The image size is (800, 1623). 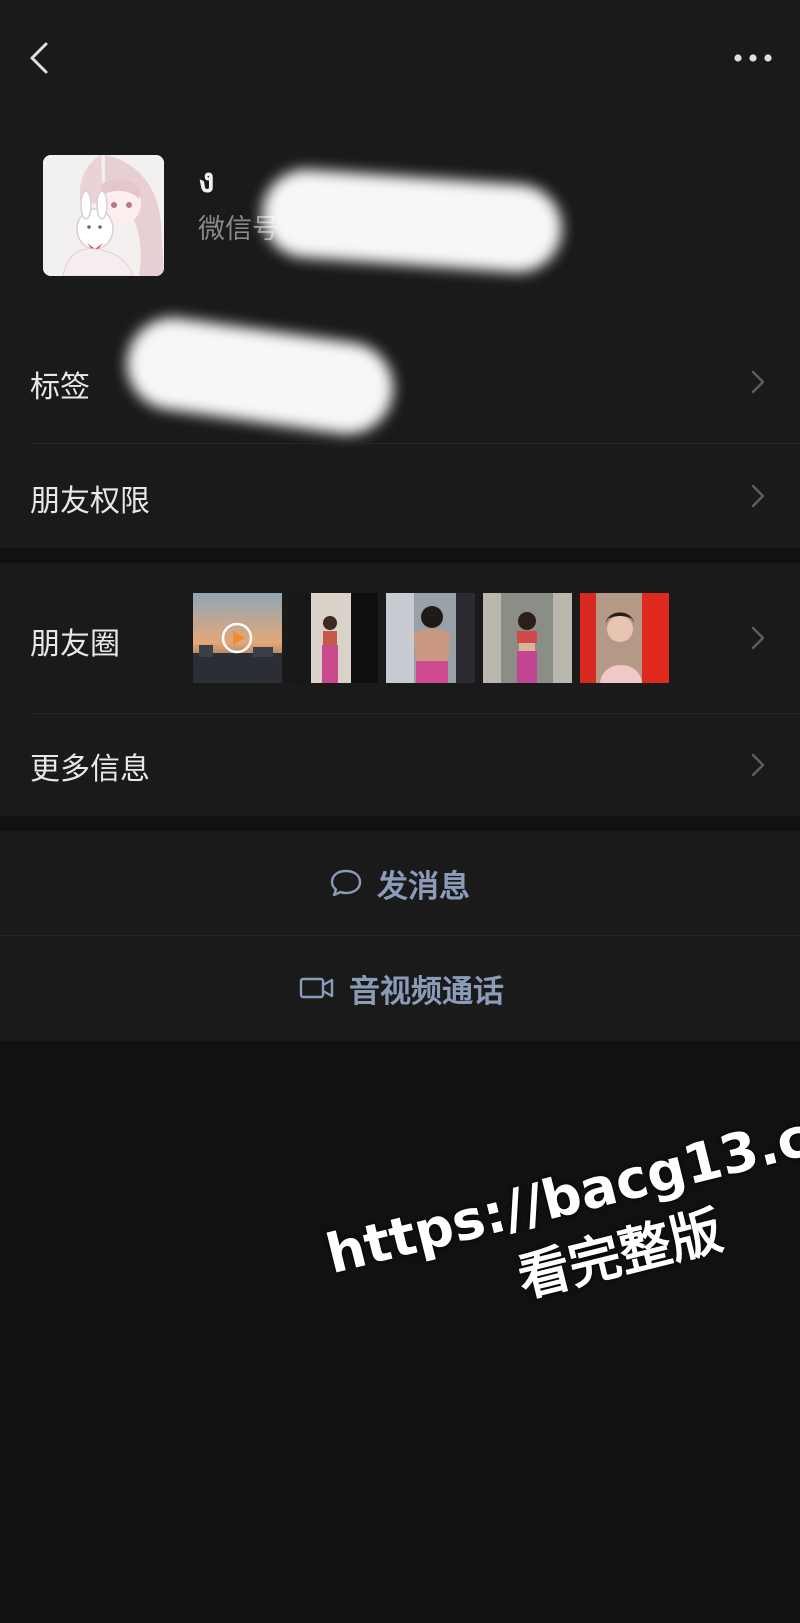 What do you see at coordinates (423, 886) in the screenshot?
I see `send-message-label: 发消息` at bounding box center [423, 886].